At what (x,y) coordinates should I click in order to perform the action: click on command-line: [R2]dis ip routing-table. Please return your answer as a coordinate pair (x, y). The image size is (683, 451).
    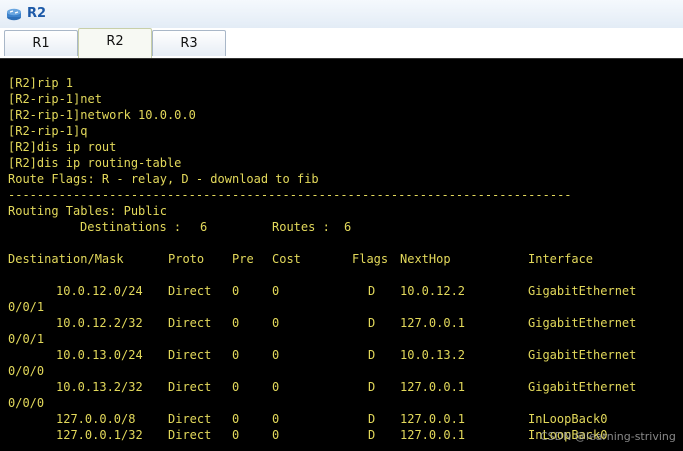
    Looking at the image, I should click on (95, 163).